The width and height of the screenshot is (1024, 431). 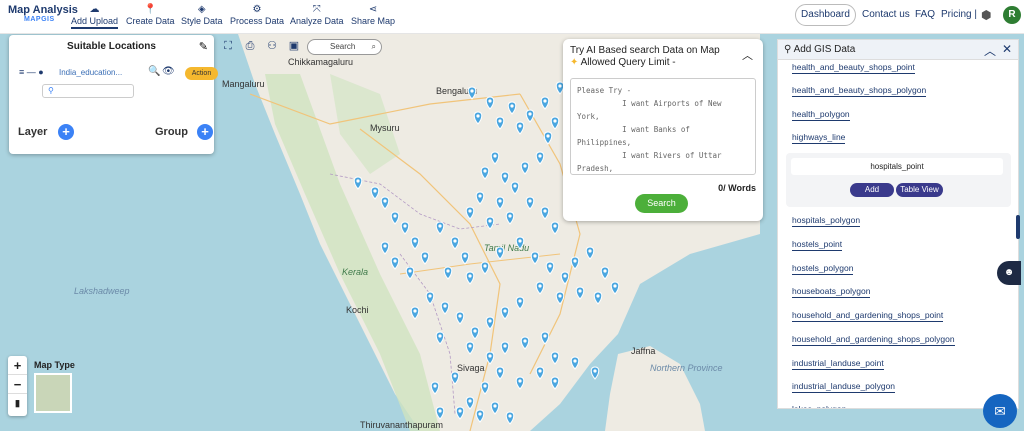 What do you see at coordinates (17, 403) in the screenshot?
I see `pin-icon: ▮` at bounding box center [17, 403].